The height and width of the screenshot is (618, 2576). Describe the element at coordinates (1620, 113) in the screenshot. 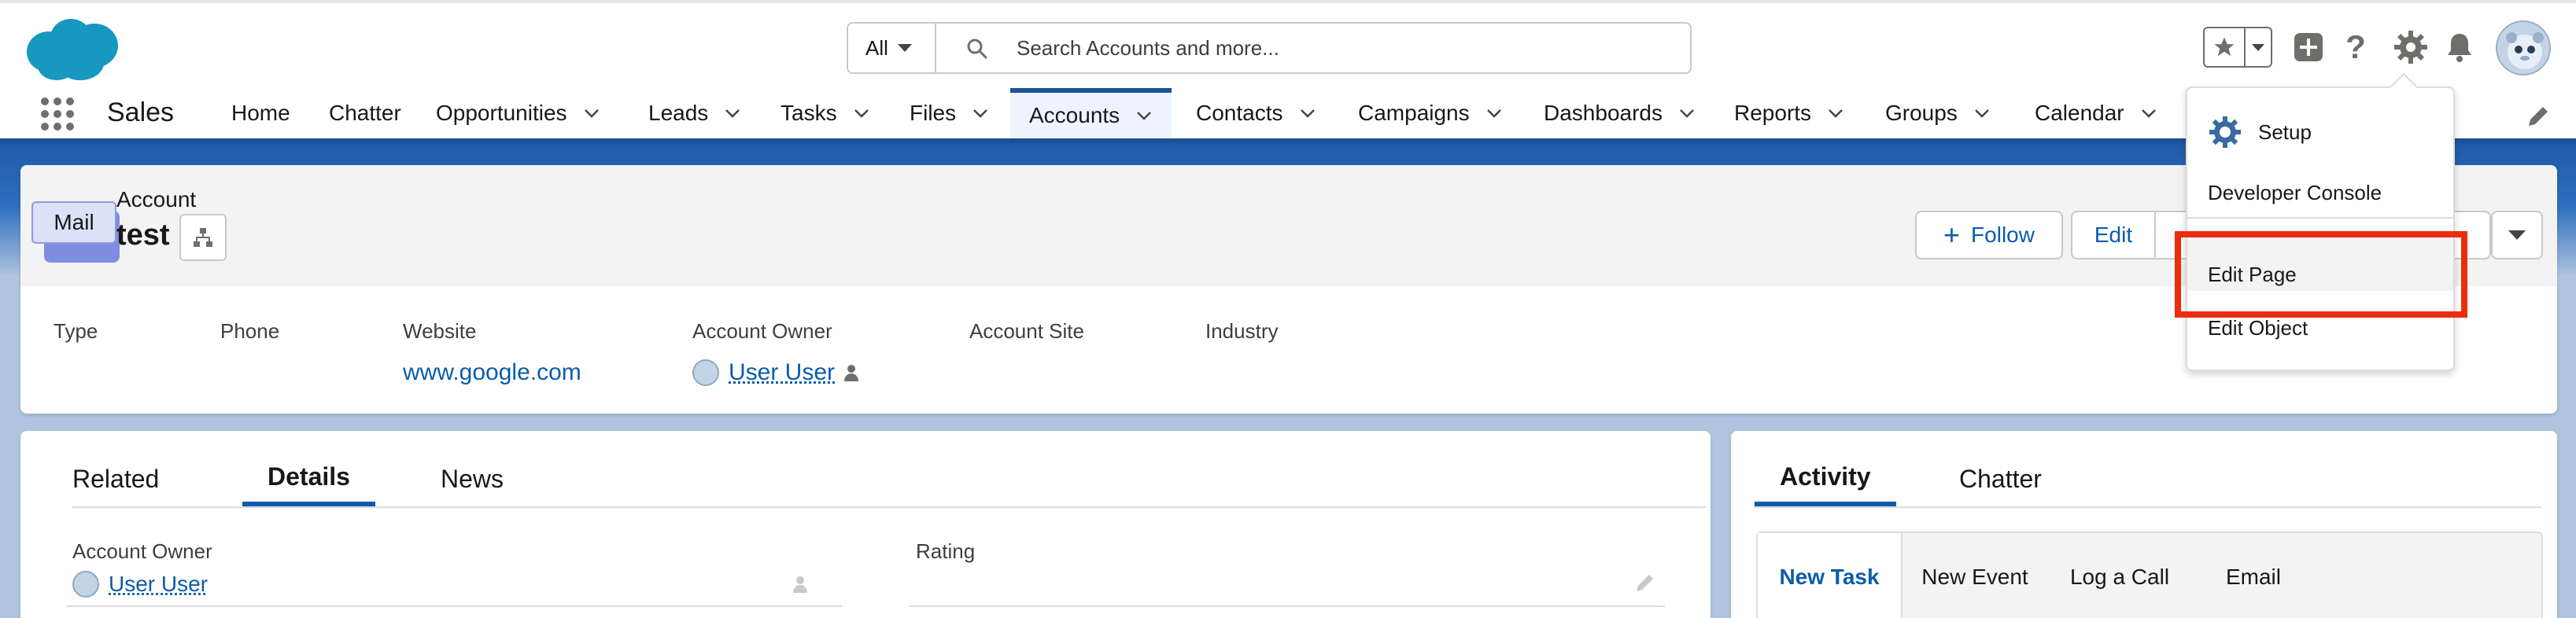

I see `nav-item-dashboards: Dashboards` at that location.